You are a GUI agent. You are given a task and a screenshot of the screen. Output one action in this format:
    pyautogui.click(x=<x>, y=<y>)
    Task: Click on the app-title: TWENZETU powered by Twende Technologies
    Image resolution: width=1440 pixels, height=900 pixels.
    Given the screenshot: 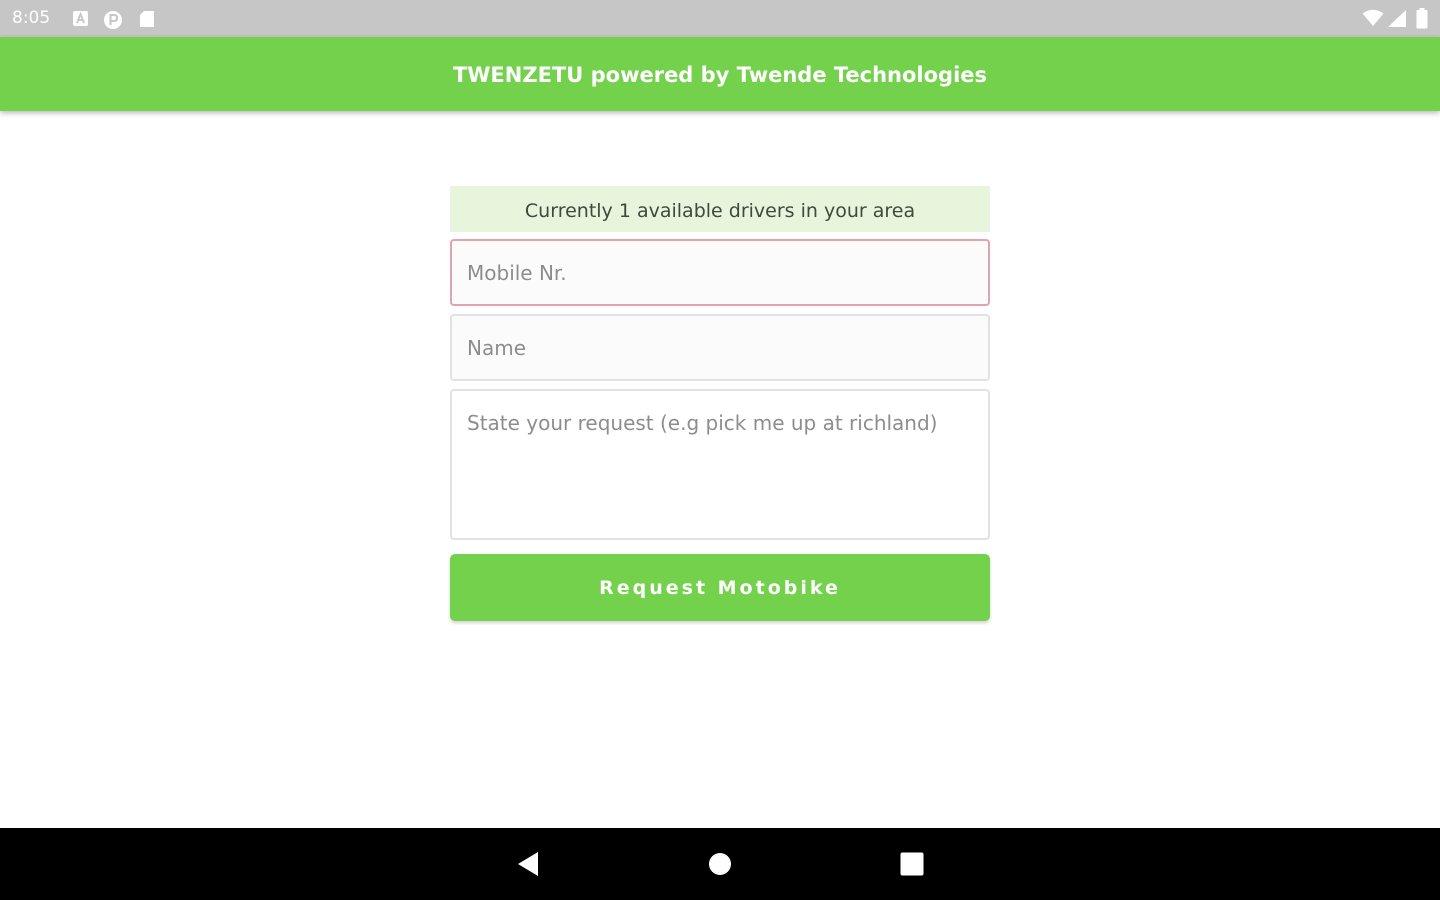 What is the action you would take?
    pyautogui.click(x=720, y=75)
    